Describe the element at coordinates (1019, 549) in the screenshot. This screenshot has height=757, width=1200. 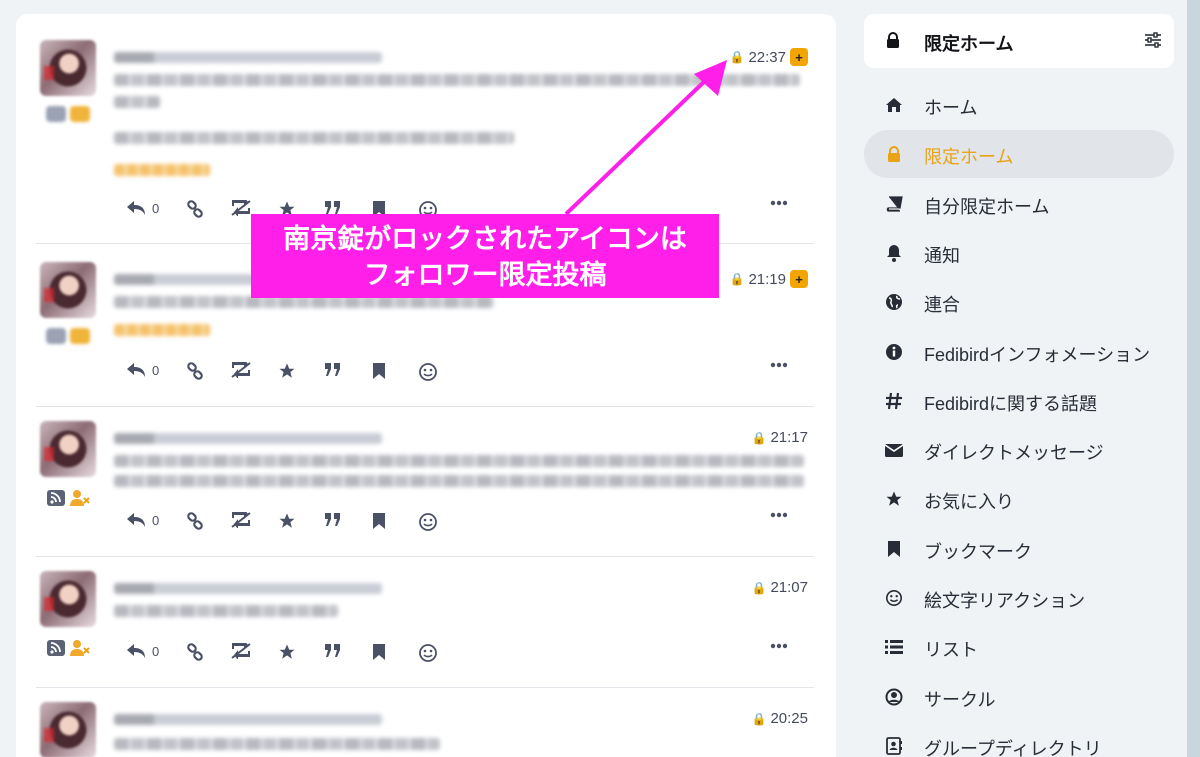
I see `sidebar-item-bookmark: ブックマーク` at that location.